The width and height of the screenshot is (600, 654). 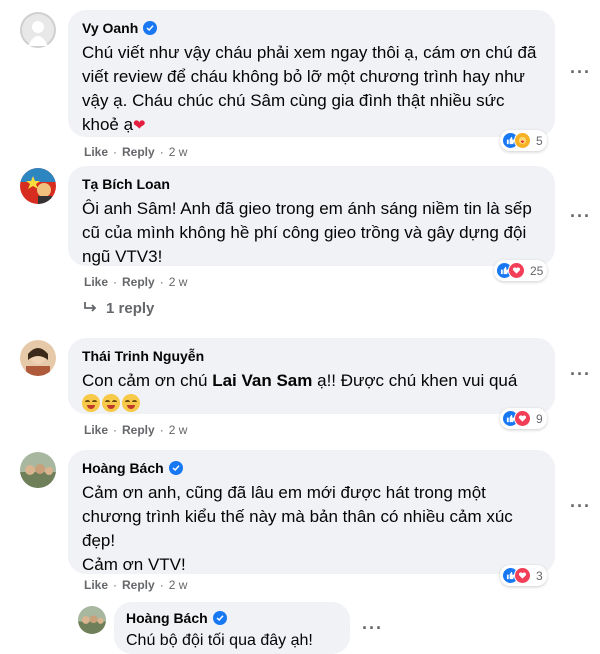 I want to click on care-reaction-icon, so click(x=522, y=140).